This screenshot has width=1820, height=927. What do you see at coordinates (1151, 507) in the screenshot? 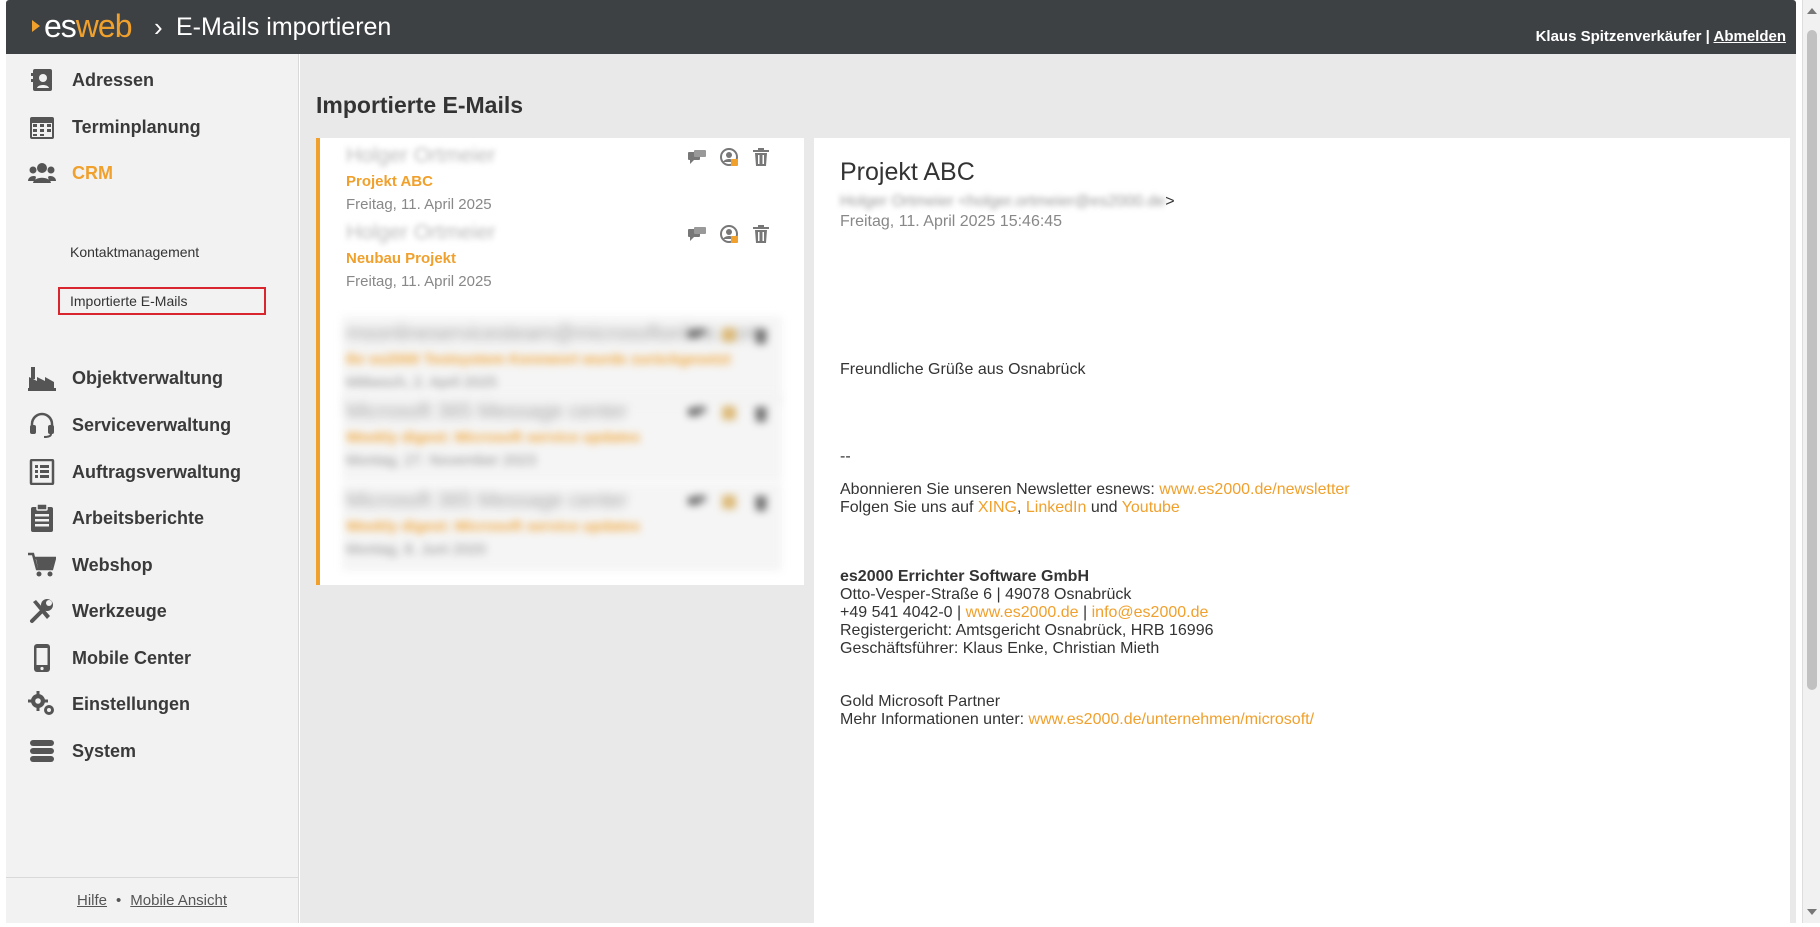
I see `youtube-link: Youtube` at bounding box center [1151, 507].